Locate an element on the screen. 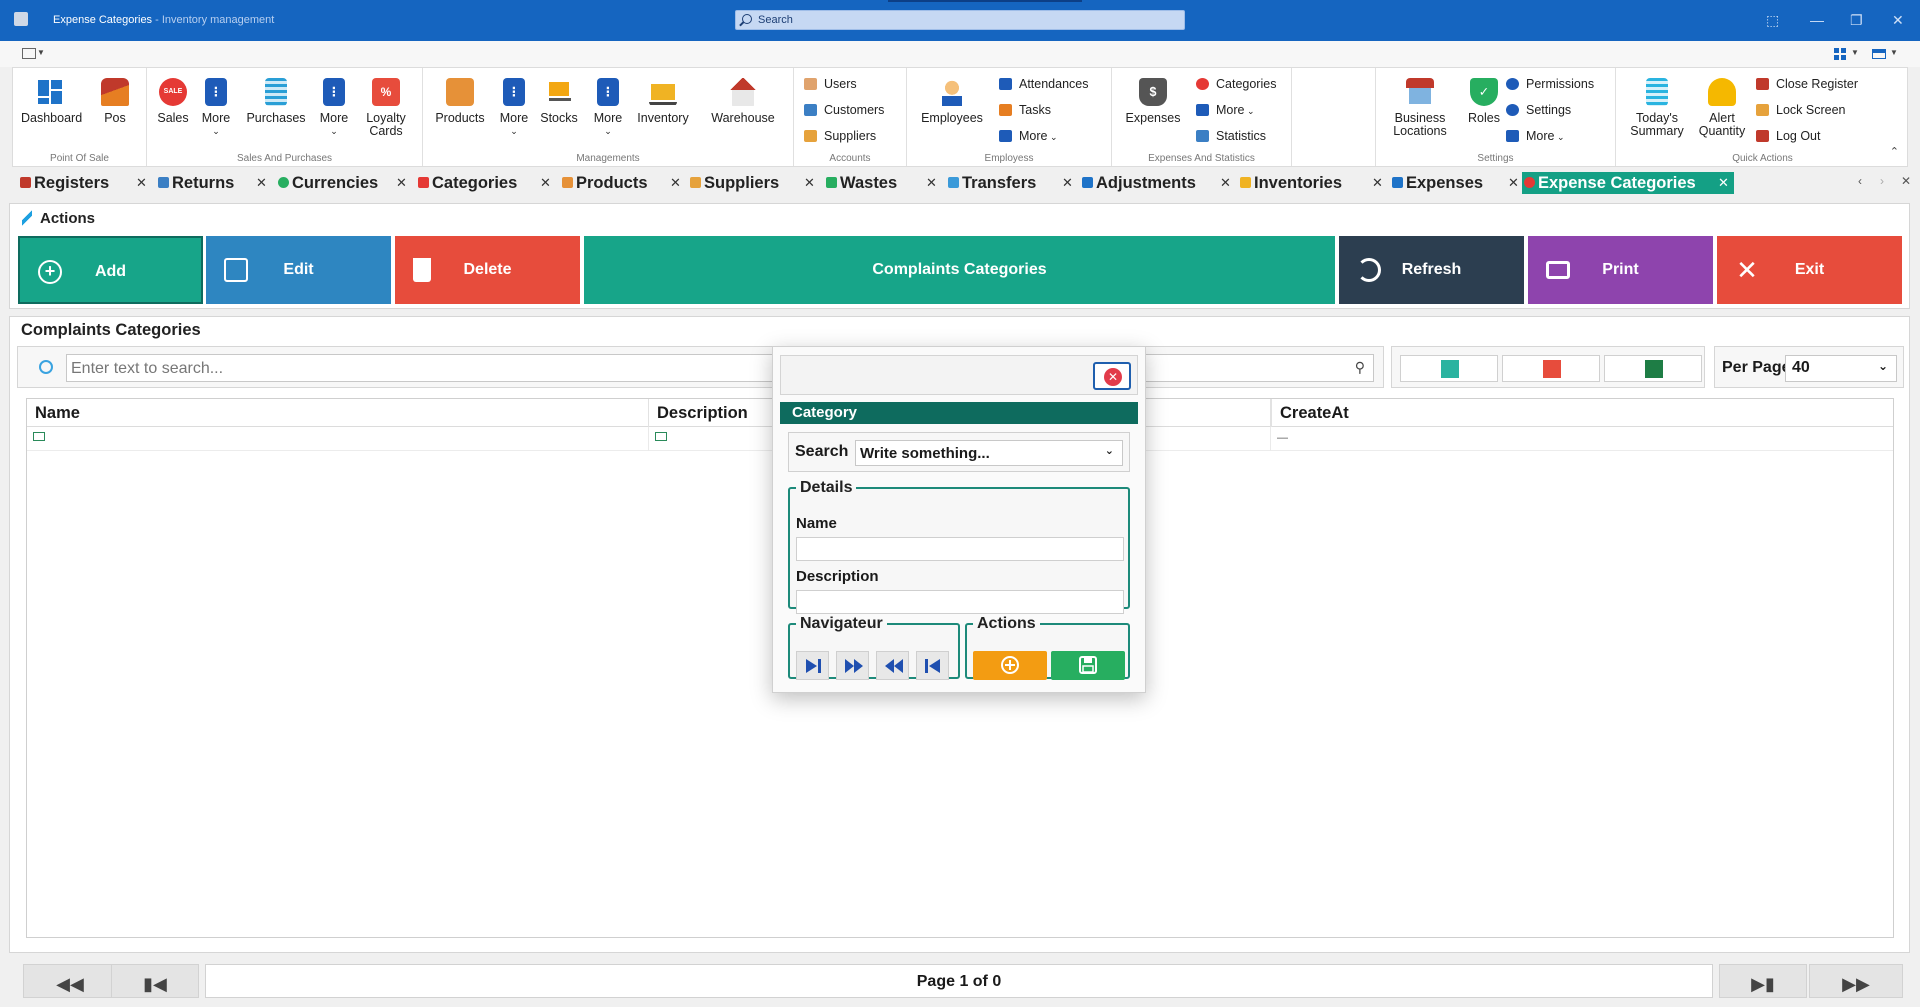 The height and width of the screenshot is (1007, 1920). nav-last-button is located at coordinates (812, 665).